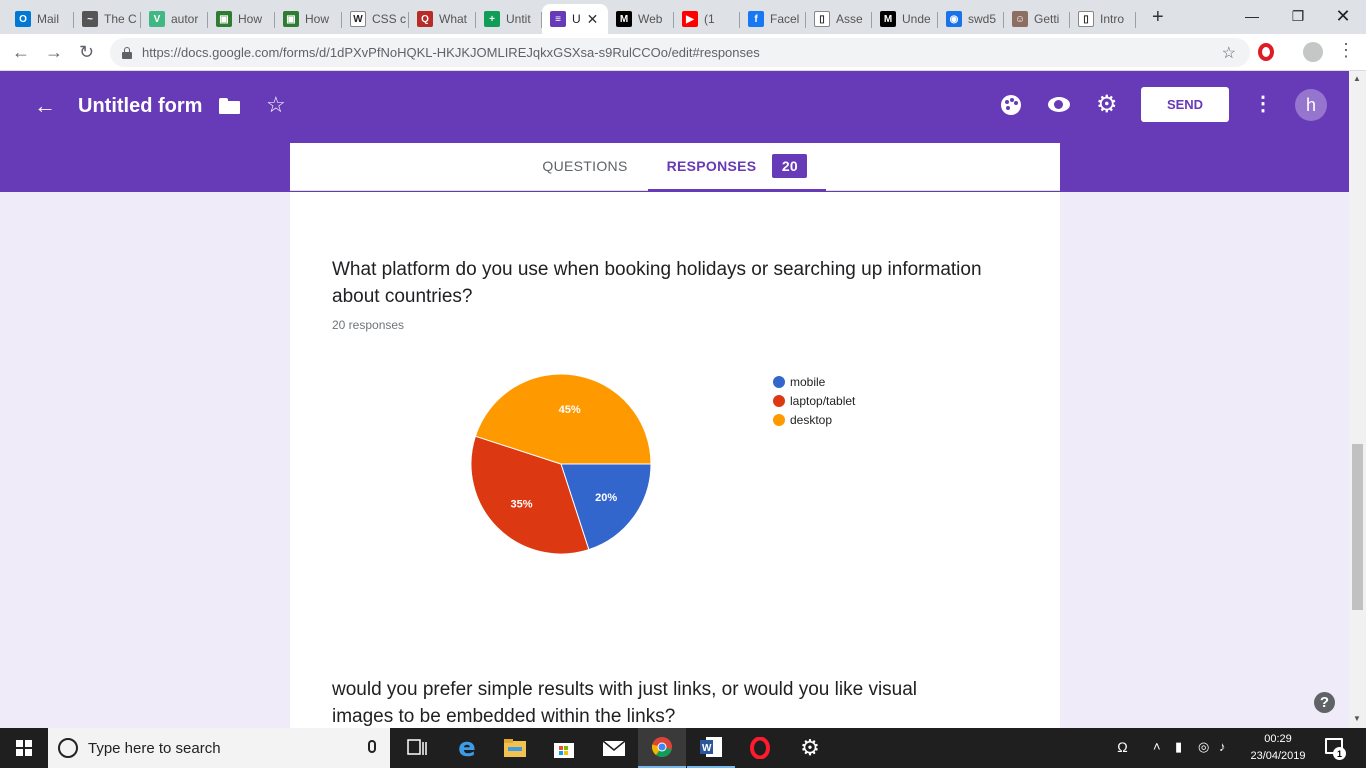 This screenshot has height=768, width=1366. I want to click on browser-tab-label: U, so click(576, 19).